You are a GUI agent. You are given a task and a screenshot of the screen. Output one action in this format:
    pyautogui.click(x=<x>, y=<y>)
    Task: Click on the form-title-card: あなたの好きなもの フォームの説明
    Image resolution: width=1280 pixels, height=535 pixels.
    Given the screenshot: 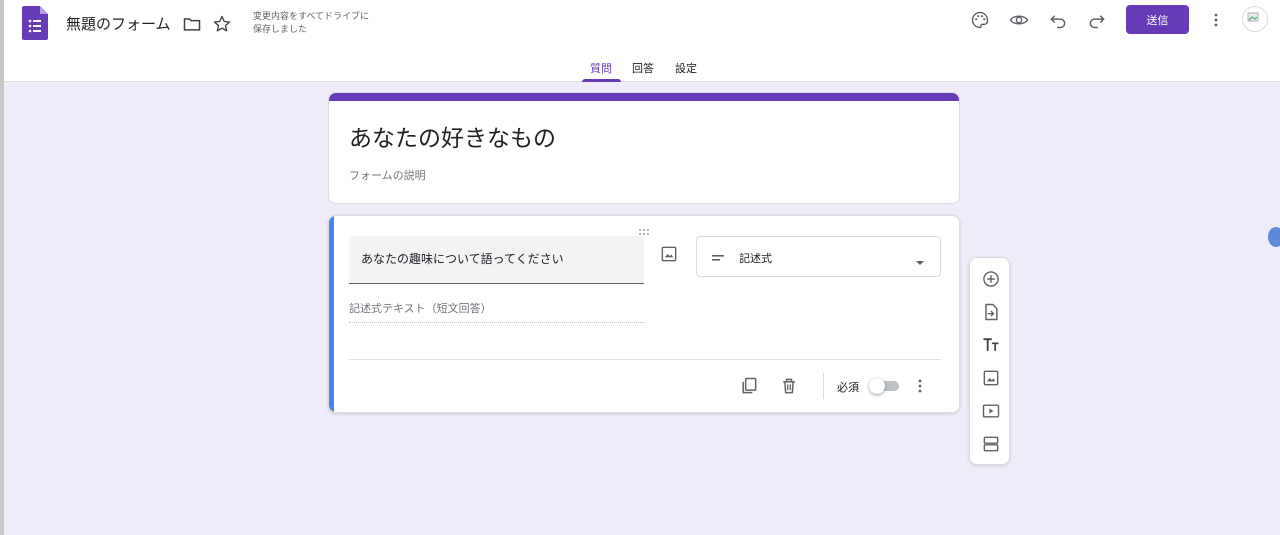 What is the action you would take?
    pyautogui.click(x=644, y=148)
    